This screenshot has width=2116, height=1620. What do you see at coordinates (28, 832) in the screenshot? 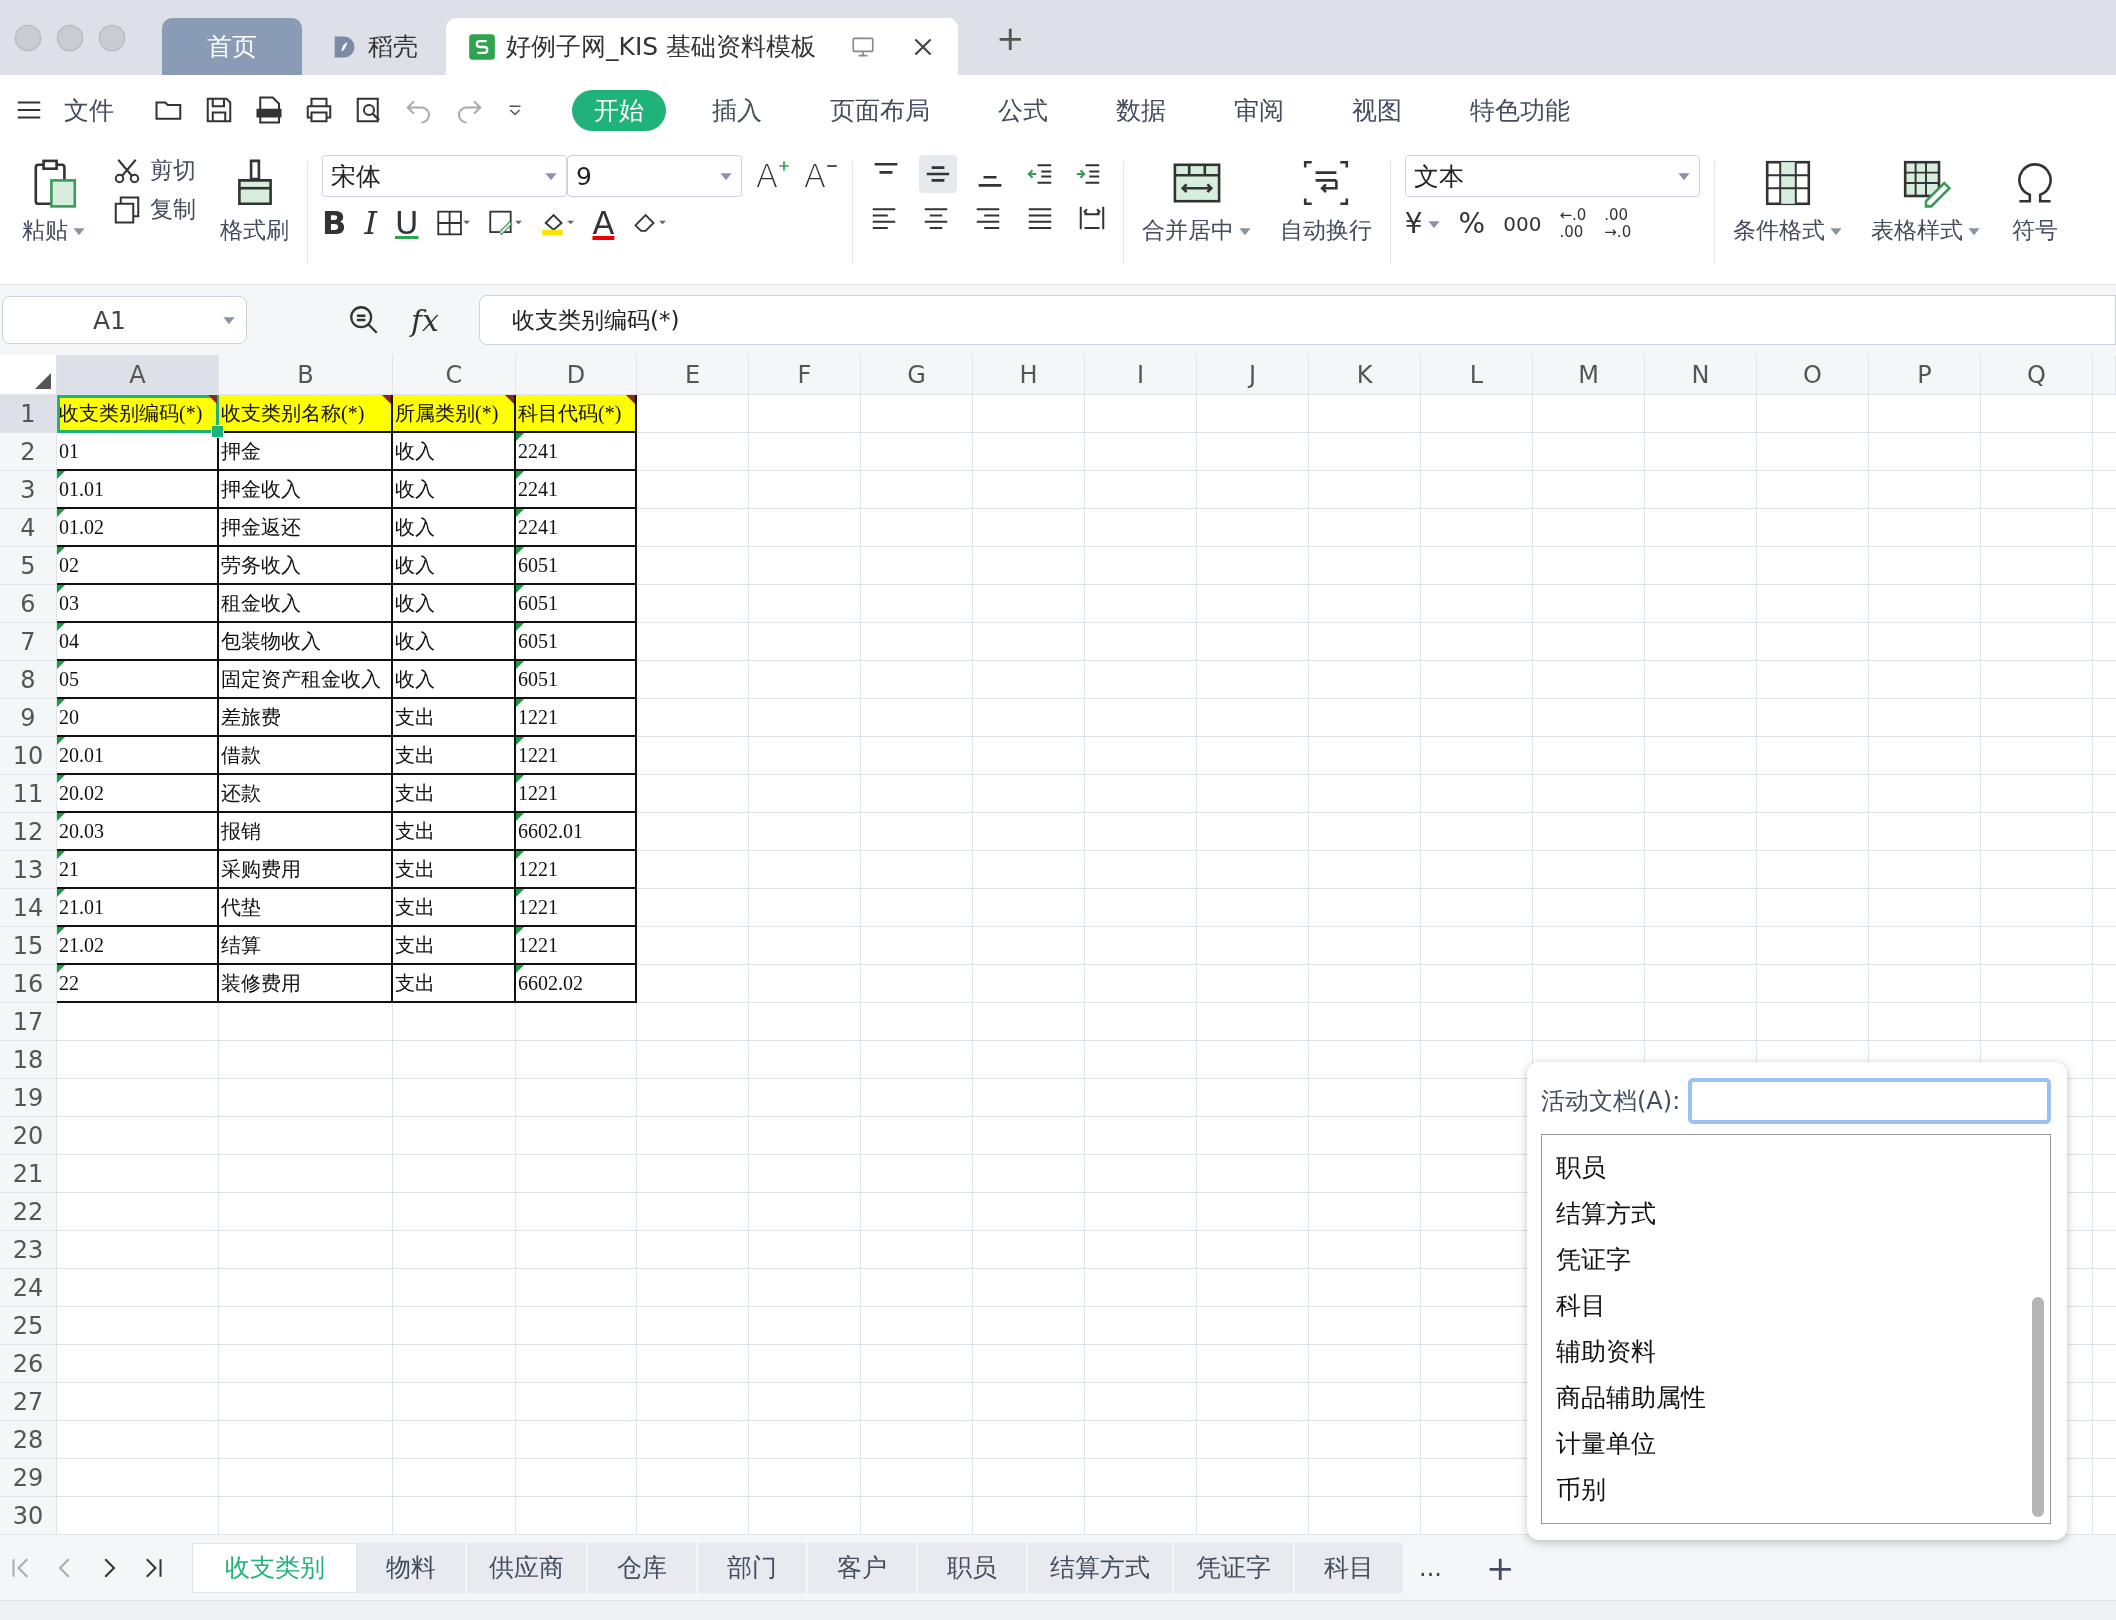
I see `row-header: 12` at bounding box center [28, 832].